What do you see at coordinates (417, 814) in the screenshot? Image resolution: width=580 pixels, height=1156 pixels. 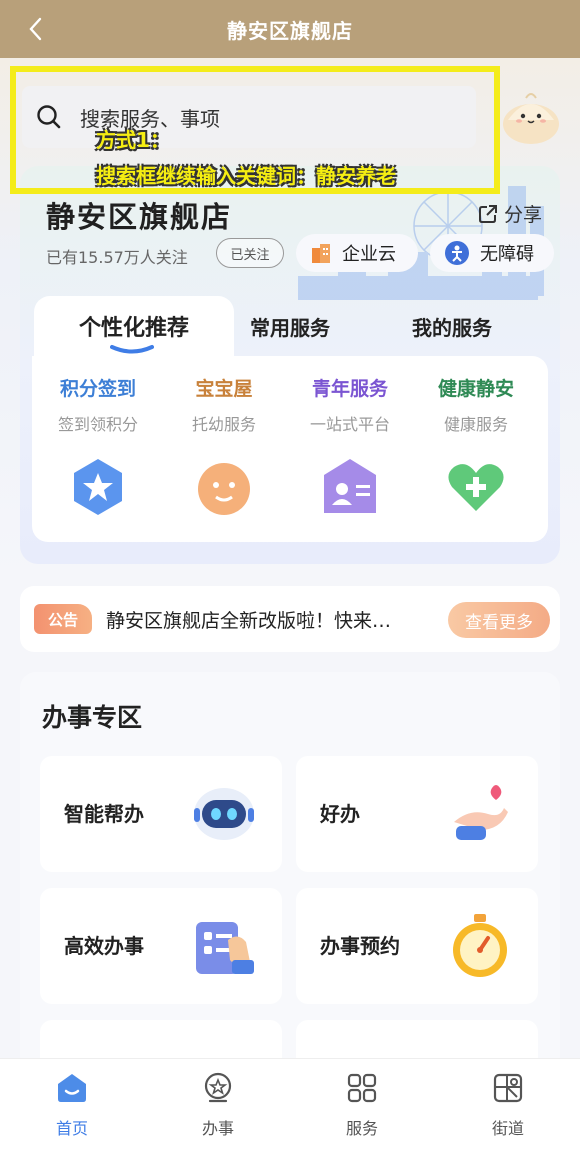 I see `card-easy-handle: 好办` at bounding box center [417, 814].